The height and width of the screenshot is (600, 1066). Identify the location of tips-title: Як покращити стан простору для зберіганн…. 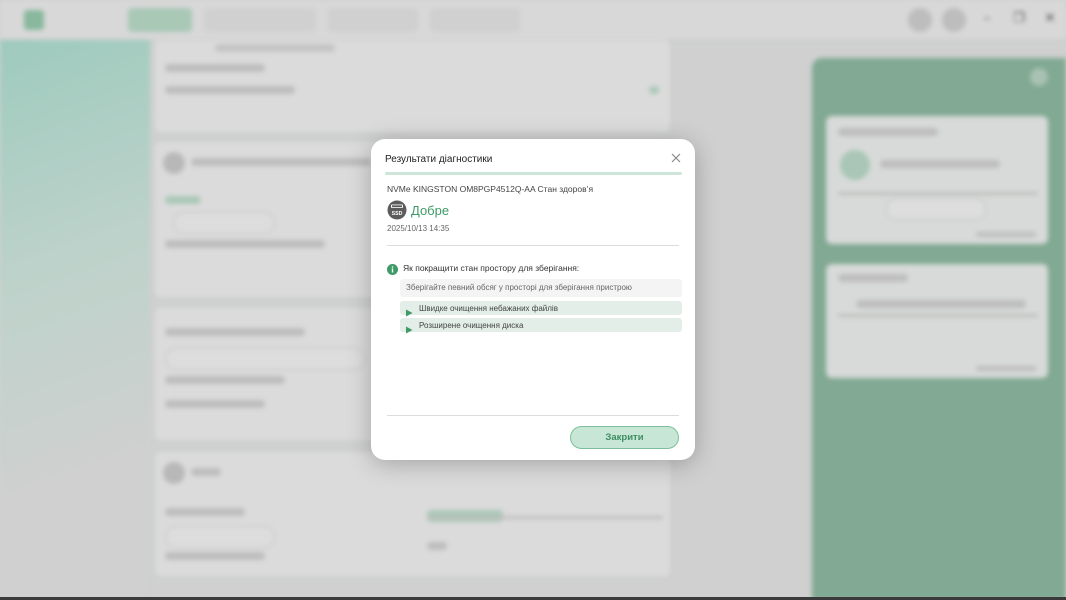
(491, 267).